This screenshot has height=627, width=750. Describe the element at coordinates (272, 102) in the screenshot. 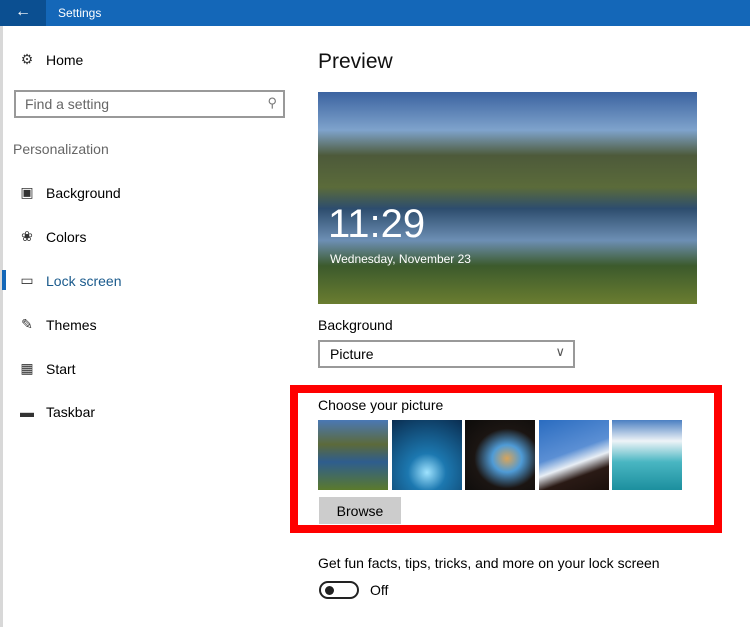

I see `search-icon: ⚲` at that location.